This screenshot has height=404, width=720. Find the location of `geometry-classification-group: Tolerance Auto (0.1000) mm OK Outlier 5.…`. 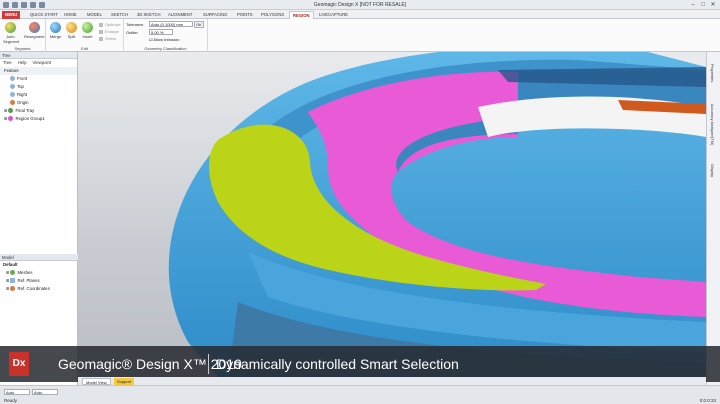

geometry-classification-group: Tolerance Auto (0.1000) mm OK Outlier 5.… is located at coordinates (166, 35).